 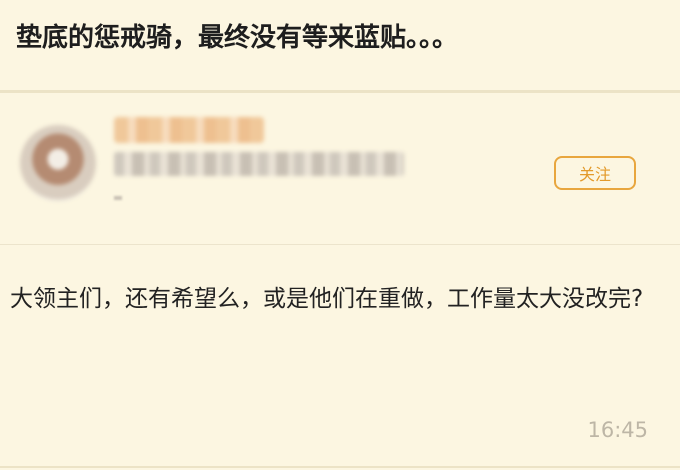 I want to click on reply-timestamp: 16:45, so click(x=617, y=430).